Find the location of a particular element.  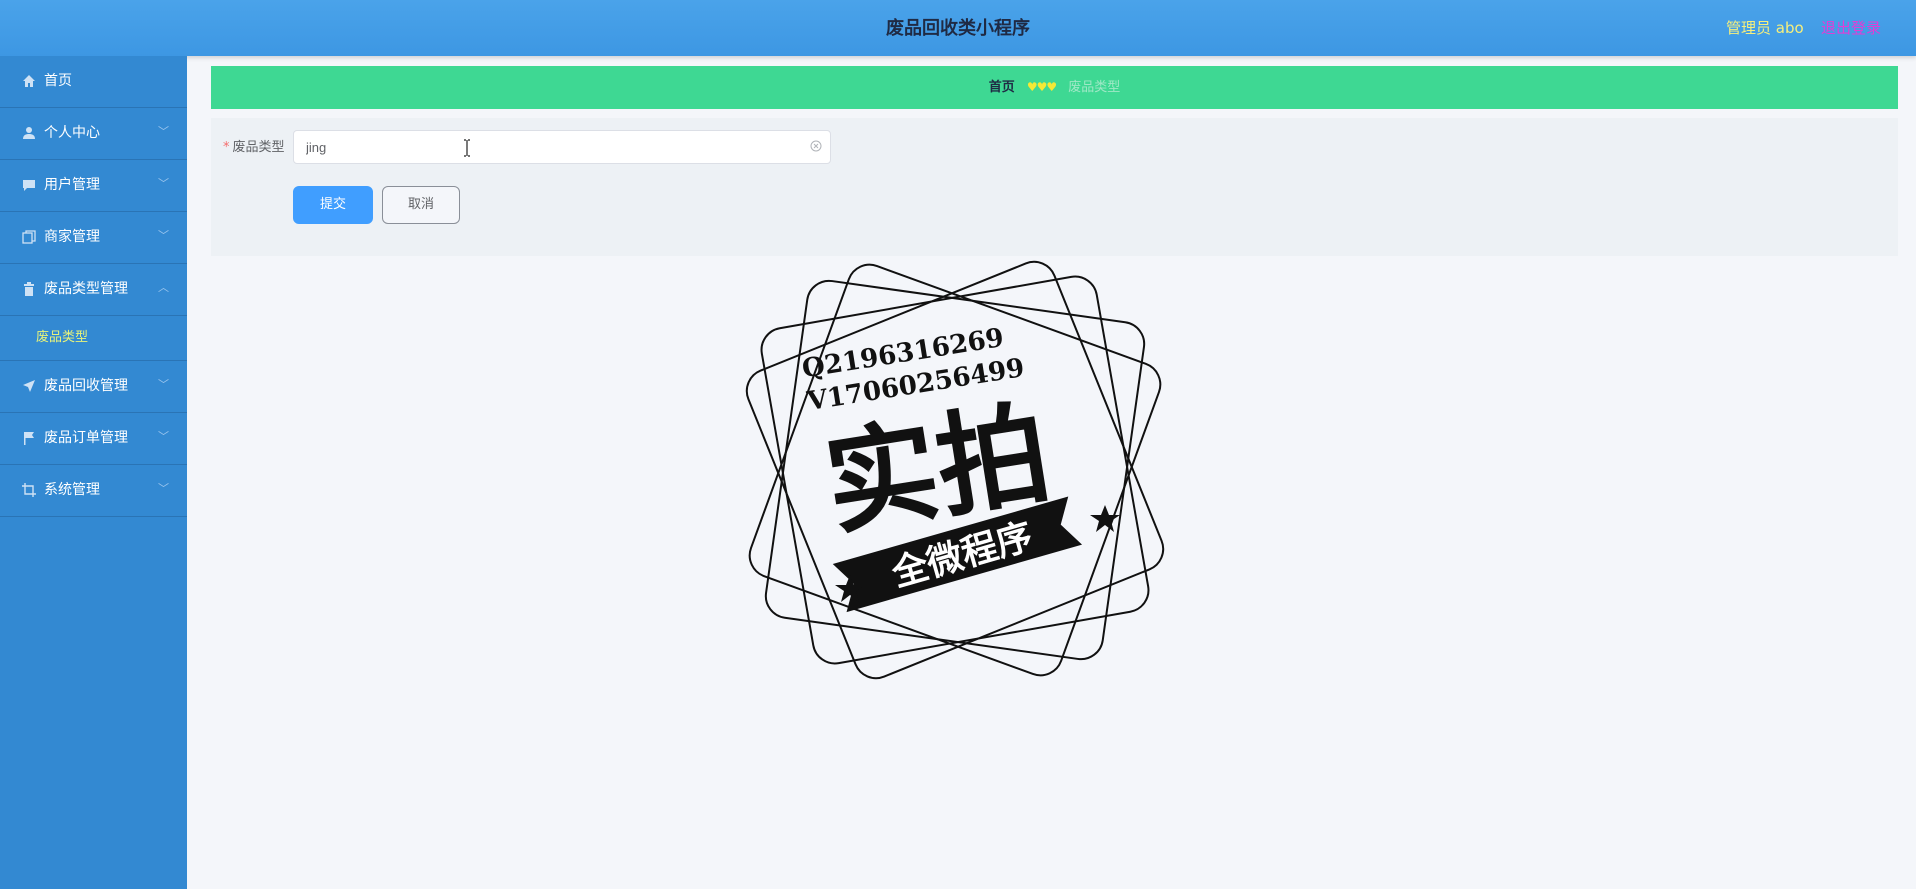

waste-type-input-wrapper is located at coordinates (562, 147).